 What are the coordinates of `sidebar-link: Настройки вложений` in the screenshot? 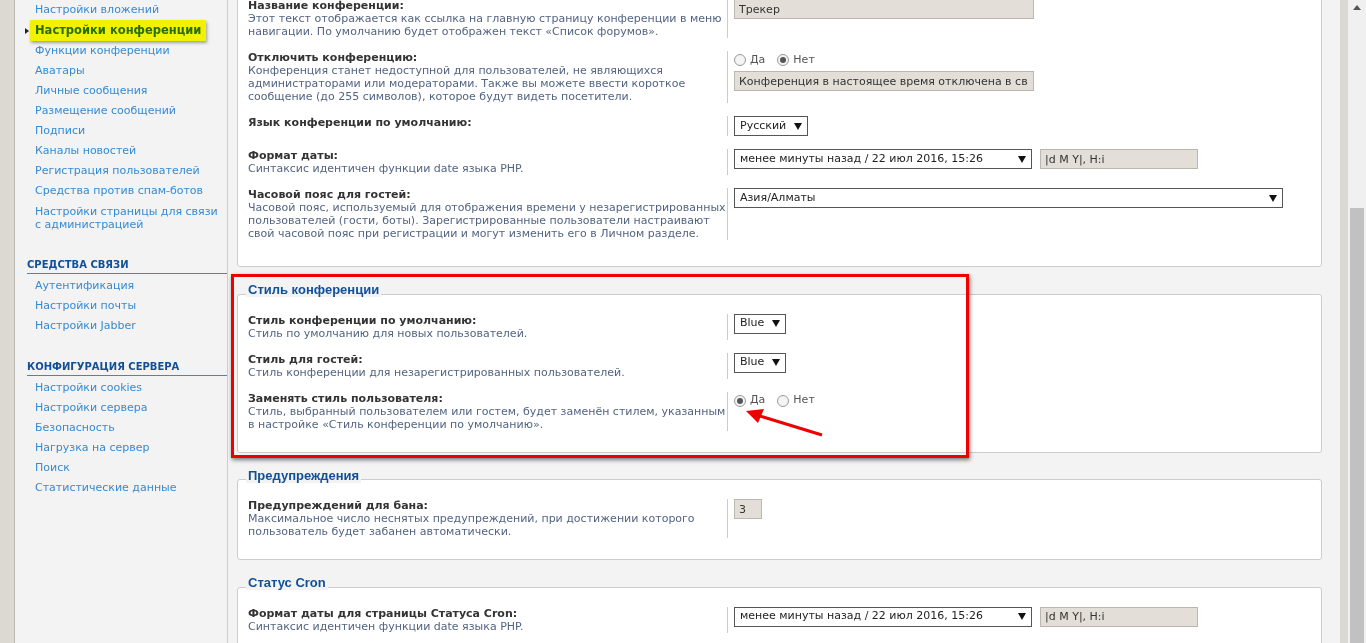 It's located at (127, 10).